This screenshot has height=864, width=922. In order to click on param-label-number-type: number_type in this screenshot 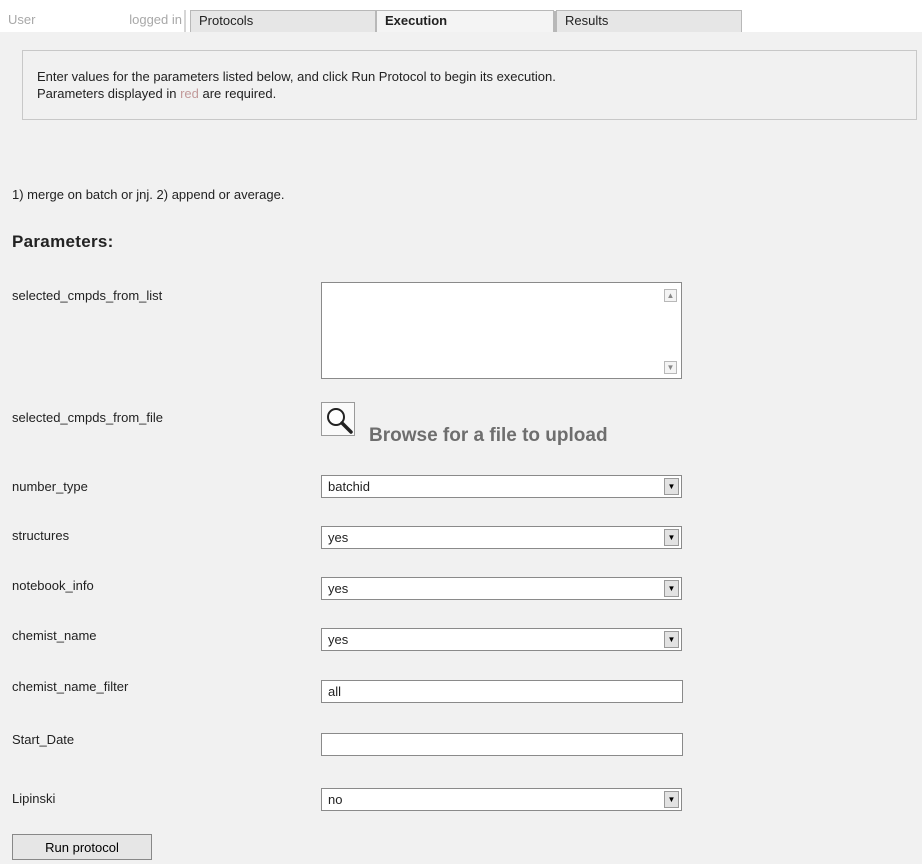, I will do `click(50, 486)`.